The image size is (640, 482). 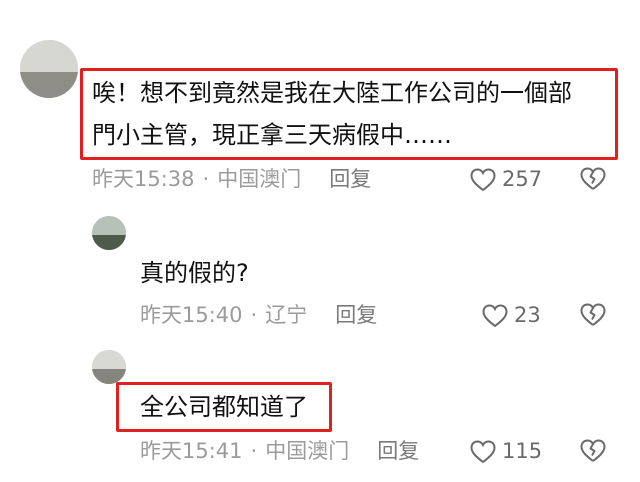 I want to click on comment-line: 真的假的?, so click(x=194, y=273).